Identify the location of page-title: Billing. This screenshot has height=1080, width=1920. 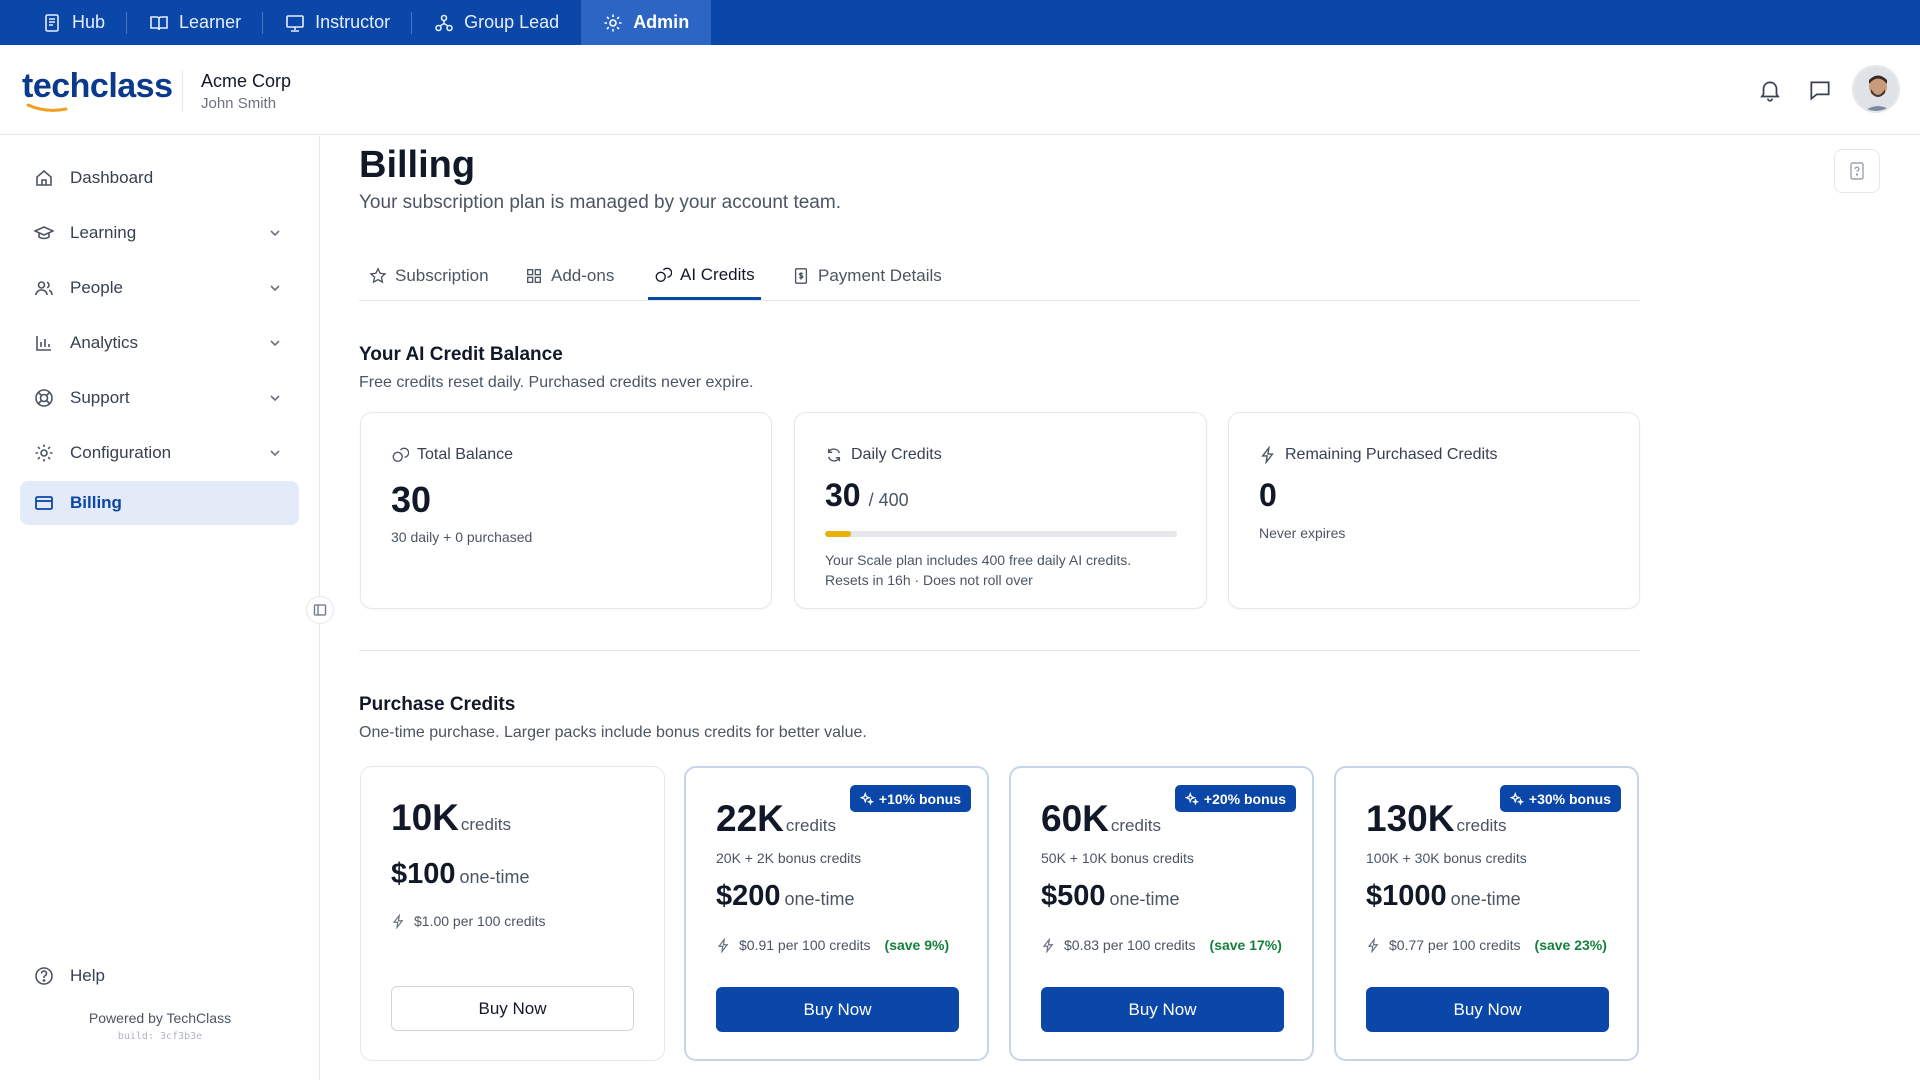
(417, 165).